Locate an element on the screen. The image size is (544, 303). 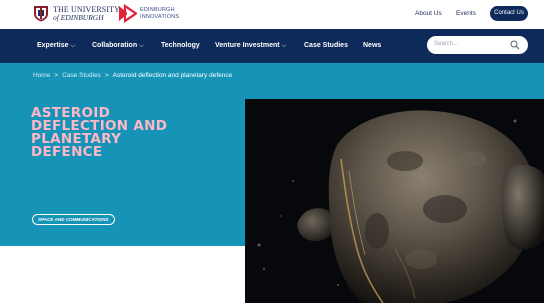
nav-item-label: News is located at coordinates (372, 45).